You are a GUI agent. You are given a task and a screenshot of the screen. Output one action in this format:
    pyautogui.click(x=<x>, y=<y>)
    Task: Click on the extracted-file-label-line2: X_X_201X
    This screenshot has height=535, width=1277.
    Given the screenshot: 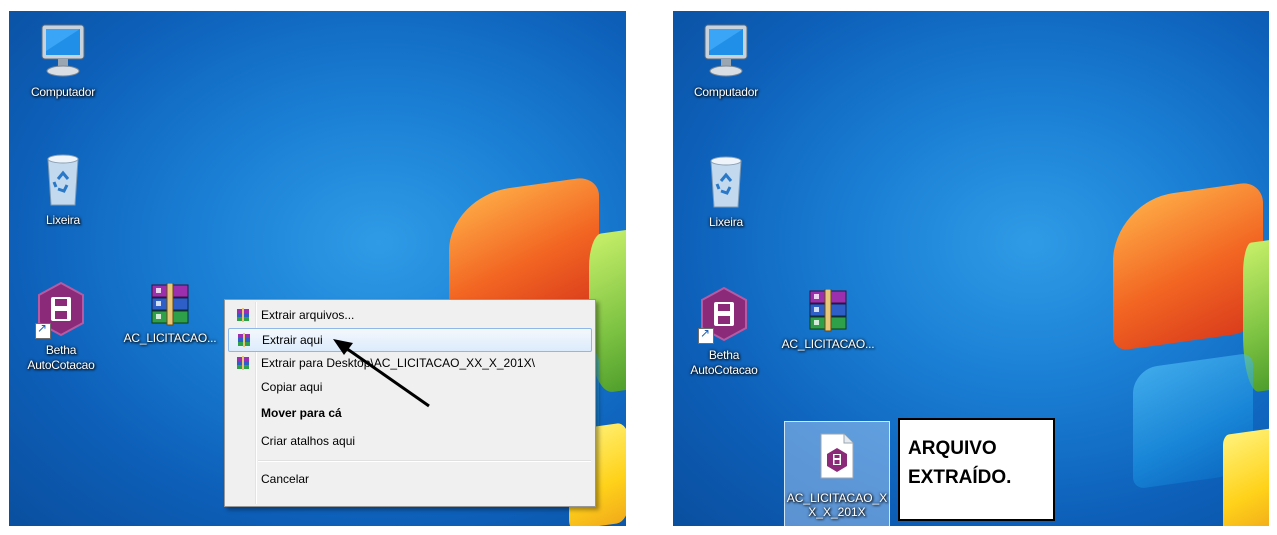 What is the action you would take?
    pyautogui.click(x=837, y=512)
    